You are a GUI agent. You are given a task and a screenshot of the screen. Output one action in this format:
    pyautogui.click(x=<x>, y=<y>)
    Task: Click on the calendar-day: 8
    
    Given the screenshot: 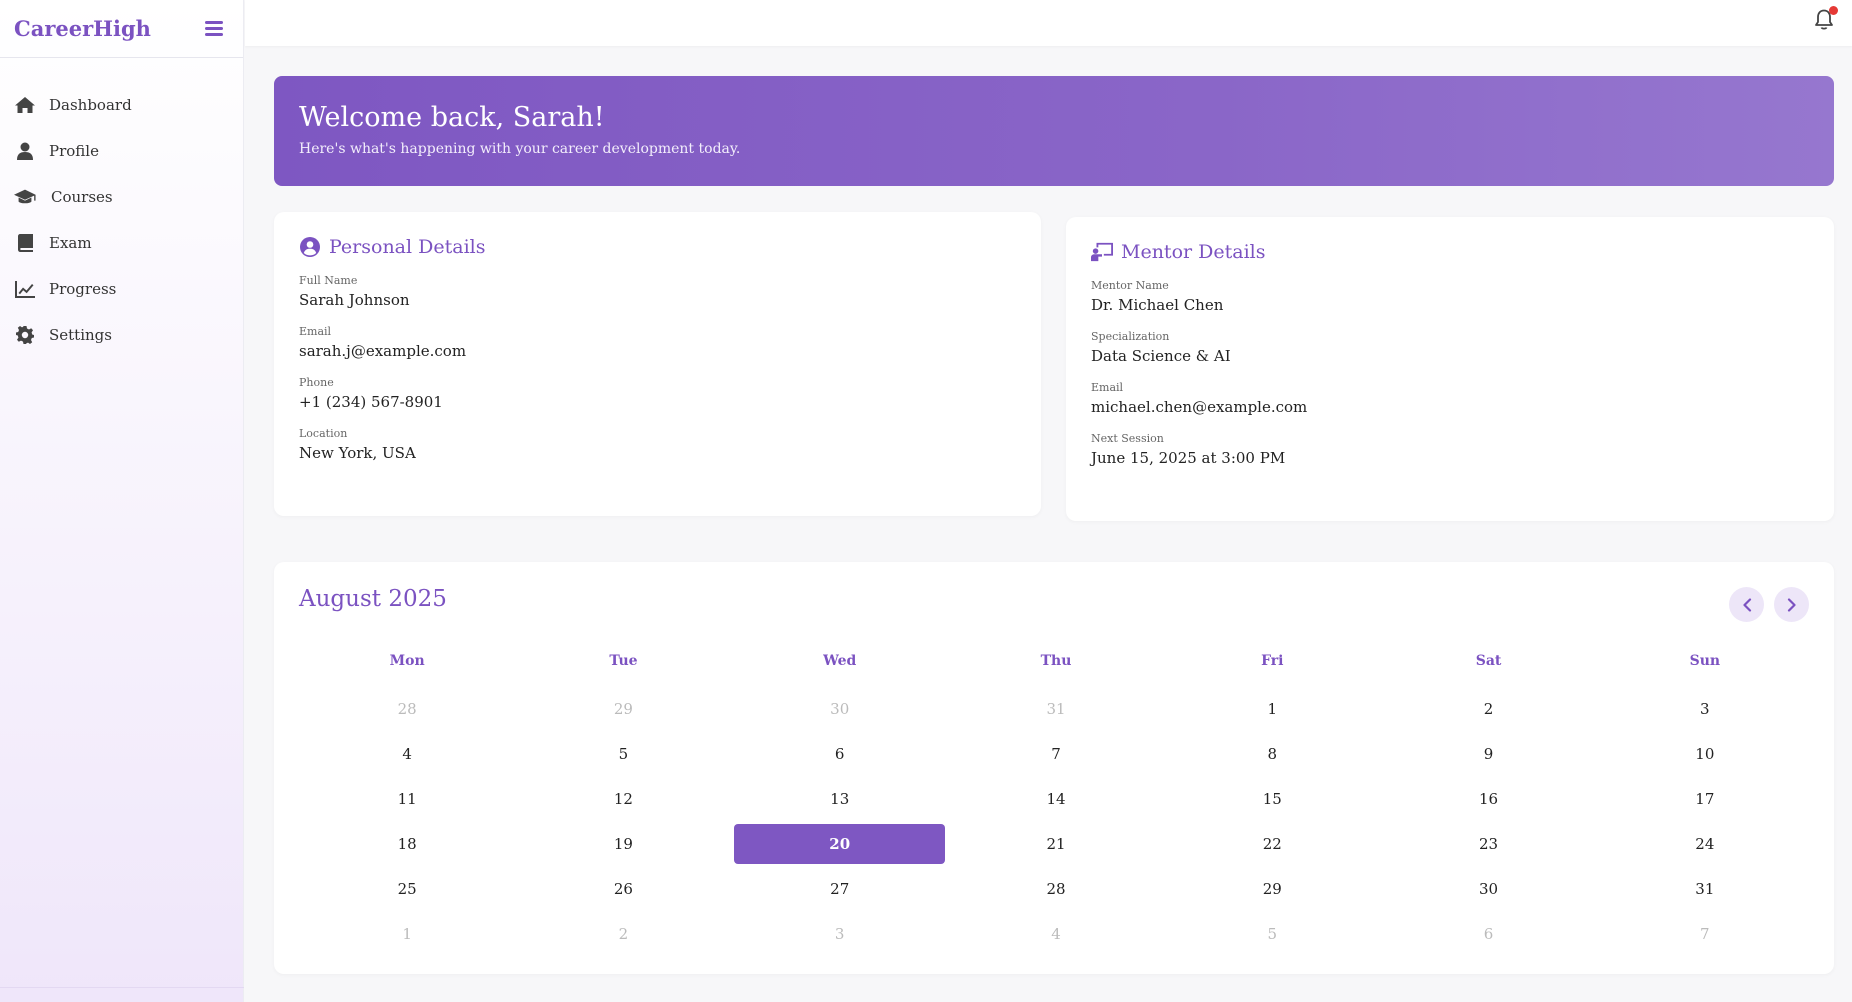 What is the action you would take?
    pyautogui.click(x=1272, y=754)
    